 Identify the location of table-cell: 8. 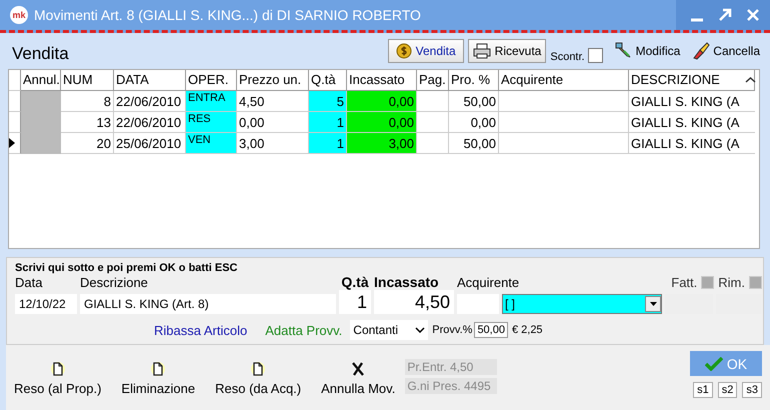
(87, 101).